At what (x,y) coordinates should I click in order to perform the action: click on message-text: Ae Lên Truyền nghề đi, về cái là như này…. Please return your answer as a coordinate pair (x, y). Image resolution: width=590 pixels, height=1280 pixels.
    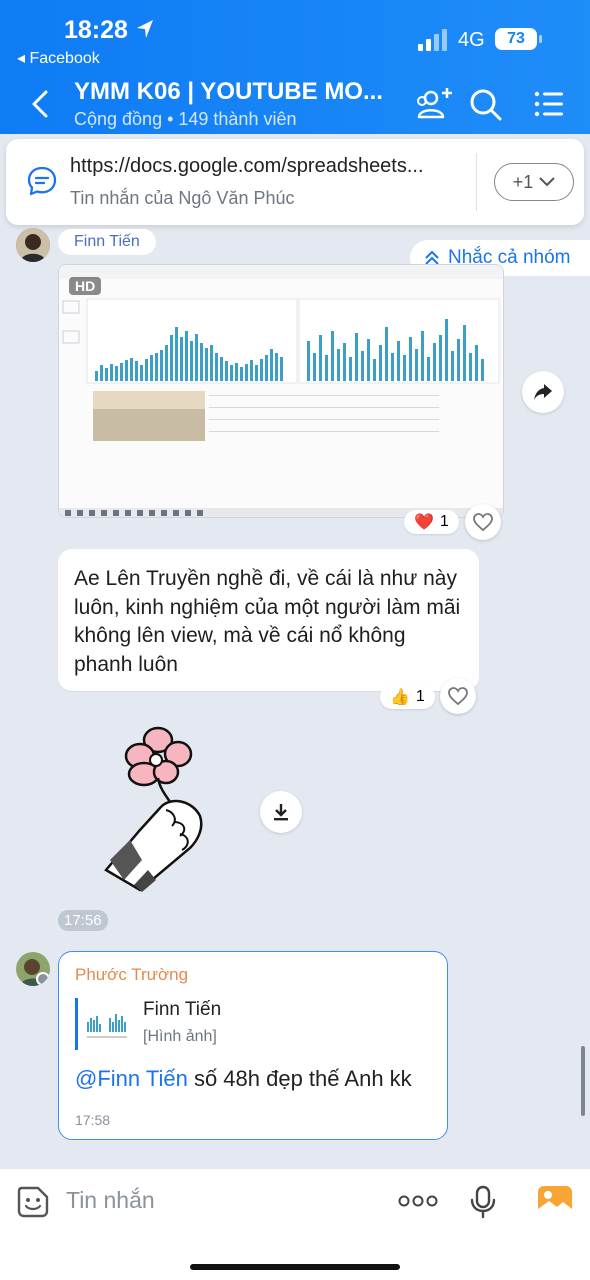
    Looking at the image, I should click on (267, 621).